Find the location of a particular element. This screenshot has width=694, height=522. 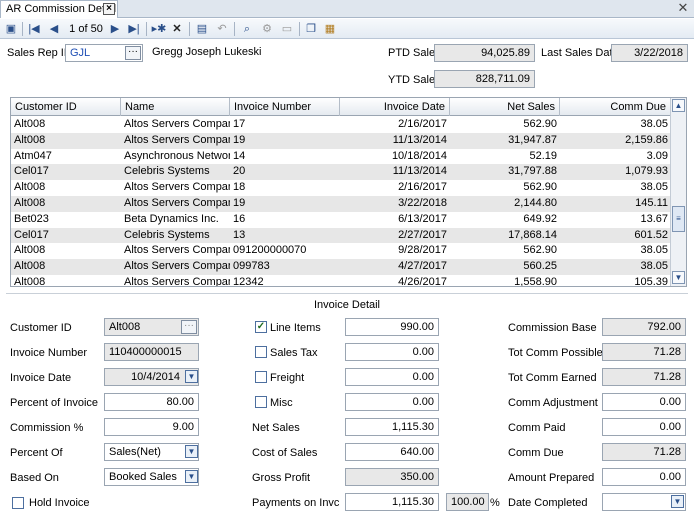

line-items-input: 990.00 is located at coordinates (392, 327).